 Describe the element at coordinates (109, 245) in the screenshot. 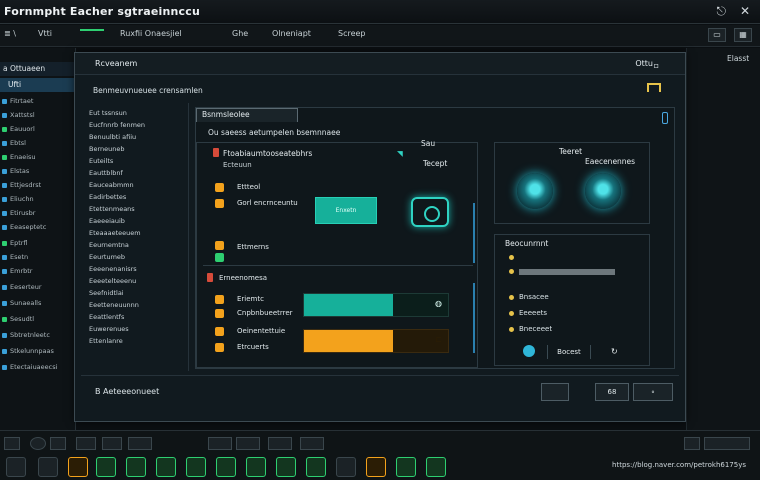

I see `nav-item: Eeurnemtna` at that location.